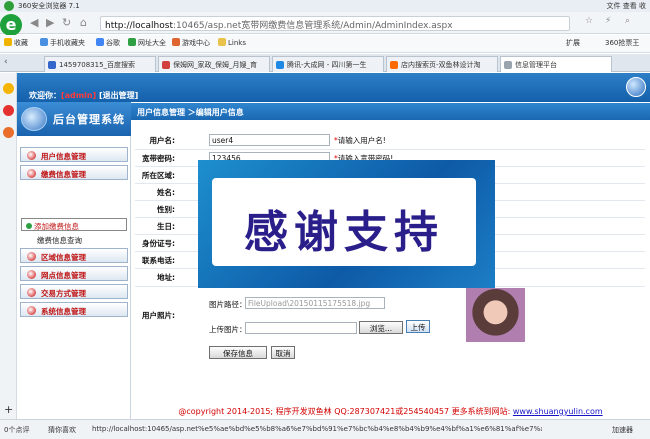 The height and width of the screenshot is (439, 650). Describe the element at coordinates (52, 65) in the screenshot. I see `baidu-favicon-icon` at that location.